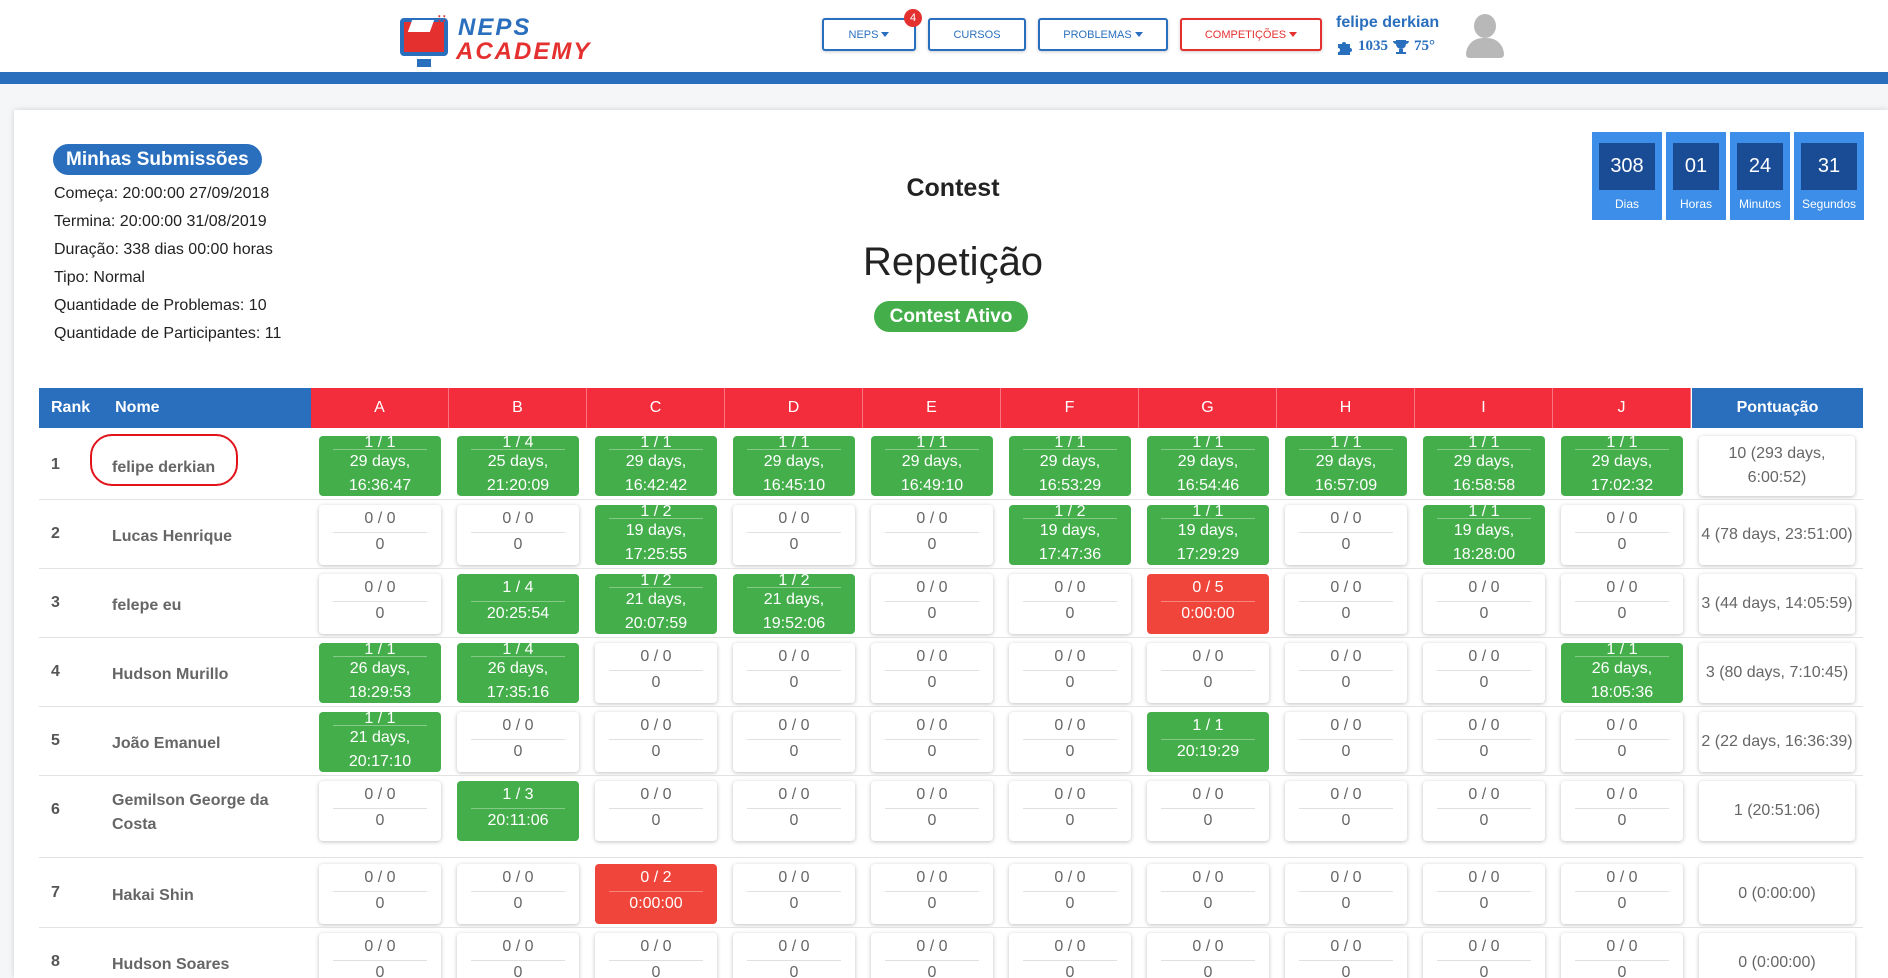 This screenshot has height=978, width=1888. I want to click on problem-header-d: D, so click(794, 408).